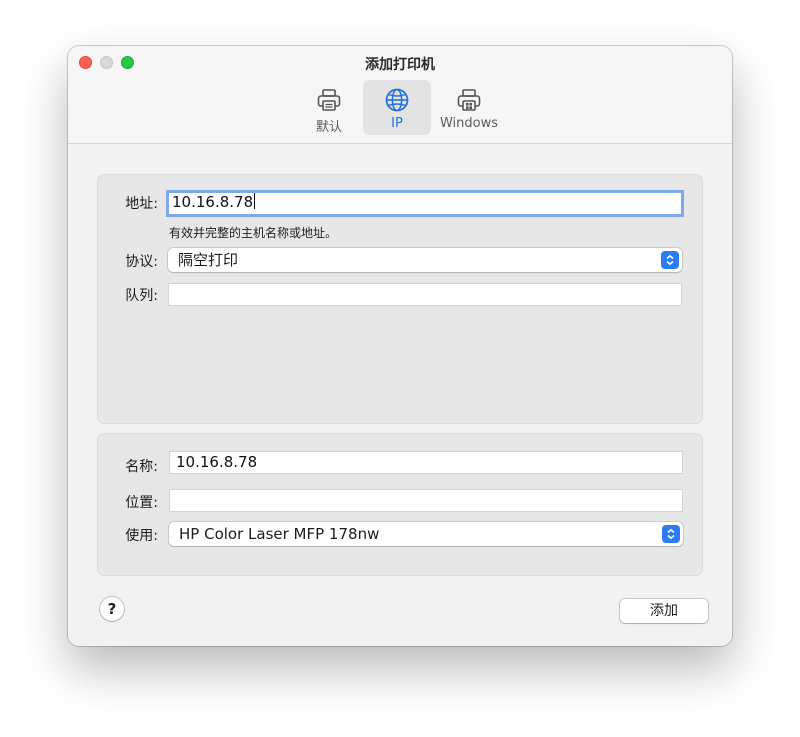  Describe the element at coordinates (255, 201) in the screenshot. I see `text-caret` at that location.